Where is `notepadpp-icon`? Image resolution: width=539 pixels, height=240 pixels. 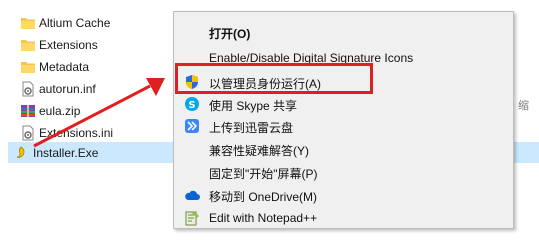
notepadpp-icon is located at coordinates (192, 218).